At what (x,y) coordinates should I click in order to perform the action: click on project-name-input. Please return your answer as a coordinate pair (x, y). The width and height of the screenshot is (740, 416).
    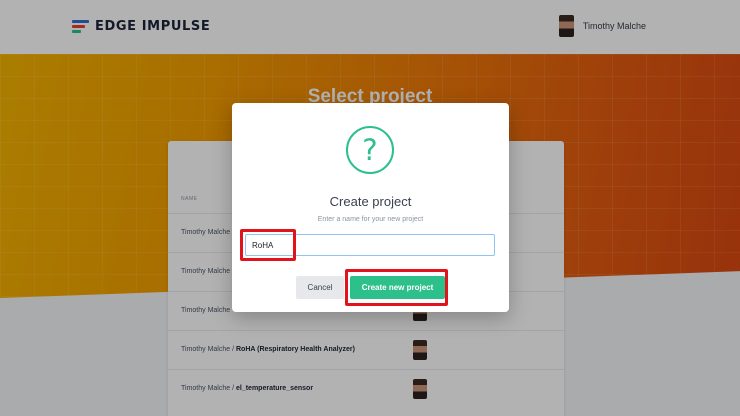
    Looking at the image, I should click on (370, 245).